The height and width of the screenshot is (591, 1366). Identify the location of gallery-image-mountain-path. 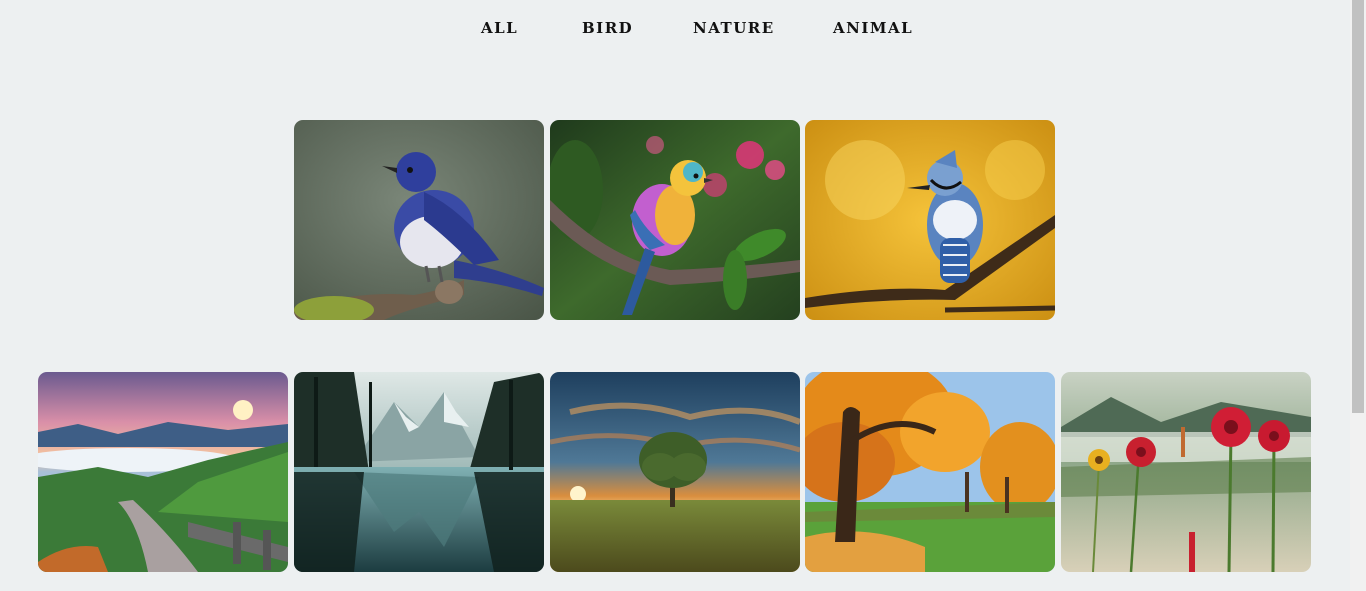
(163, 472).